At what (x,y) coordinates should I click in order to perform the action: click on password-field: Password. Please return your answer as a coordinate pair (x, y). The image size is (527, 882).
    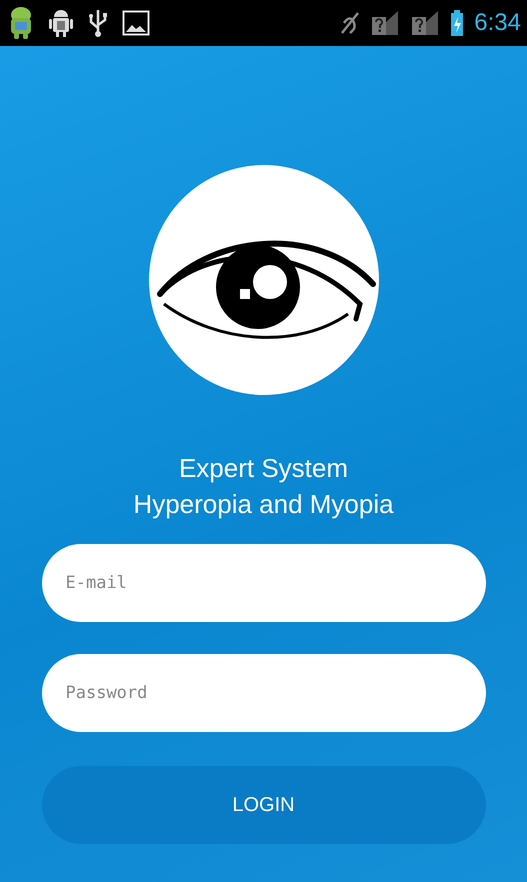
    Looking at the image, I should click on (264, 693).